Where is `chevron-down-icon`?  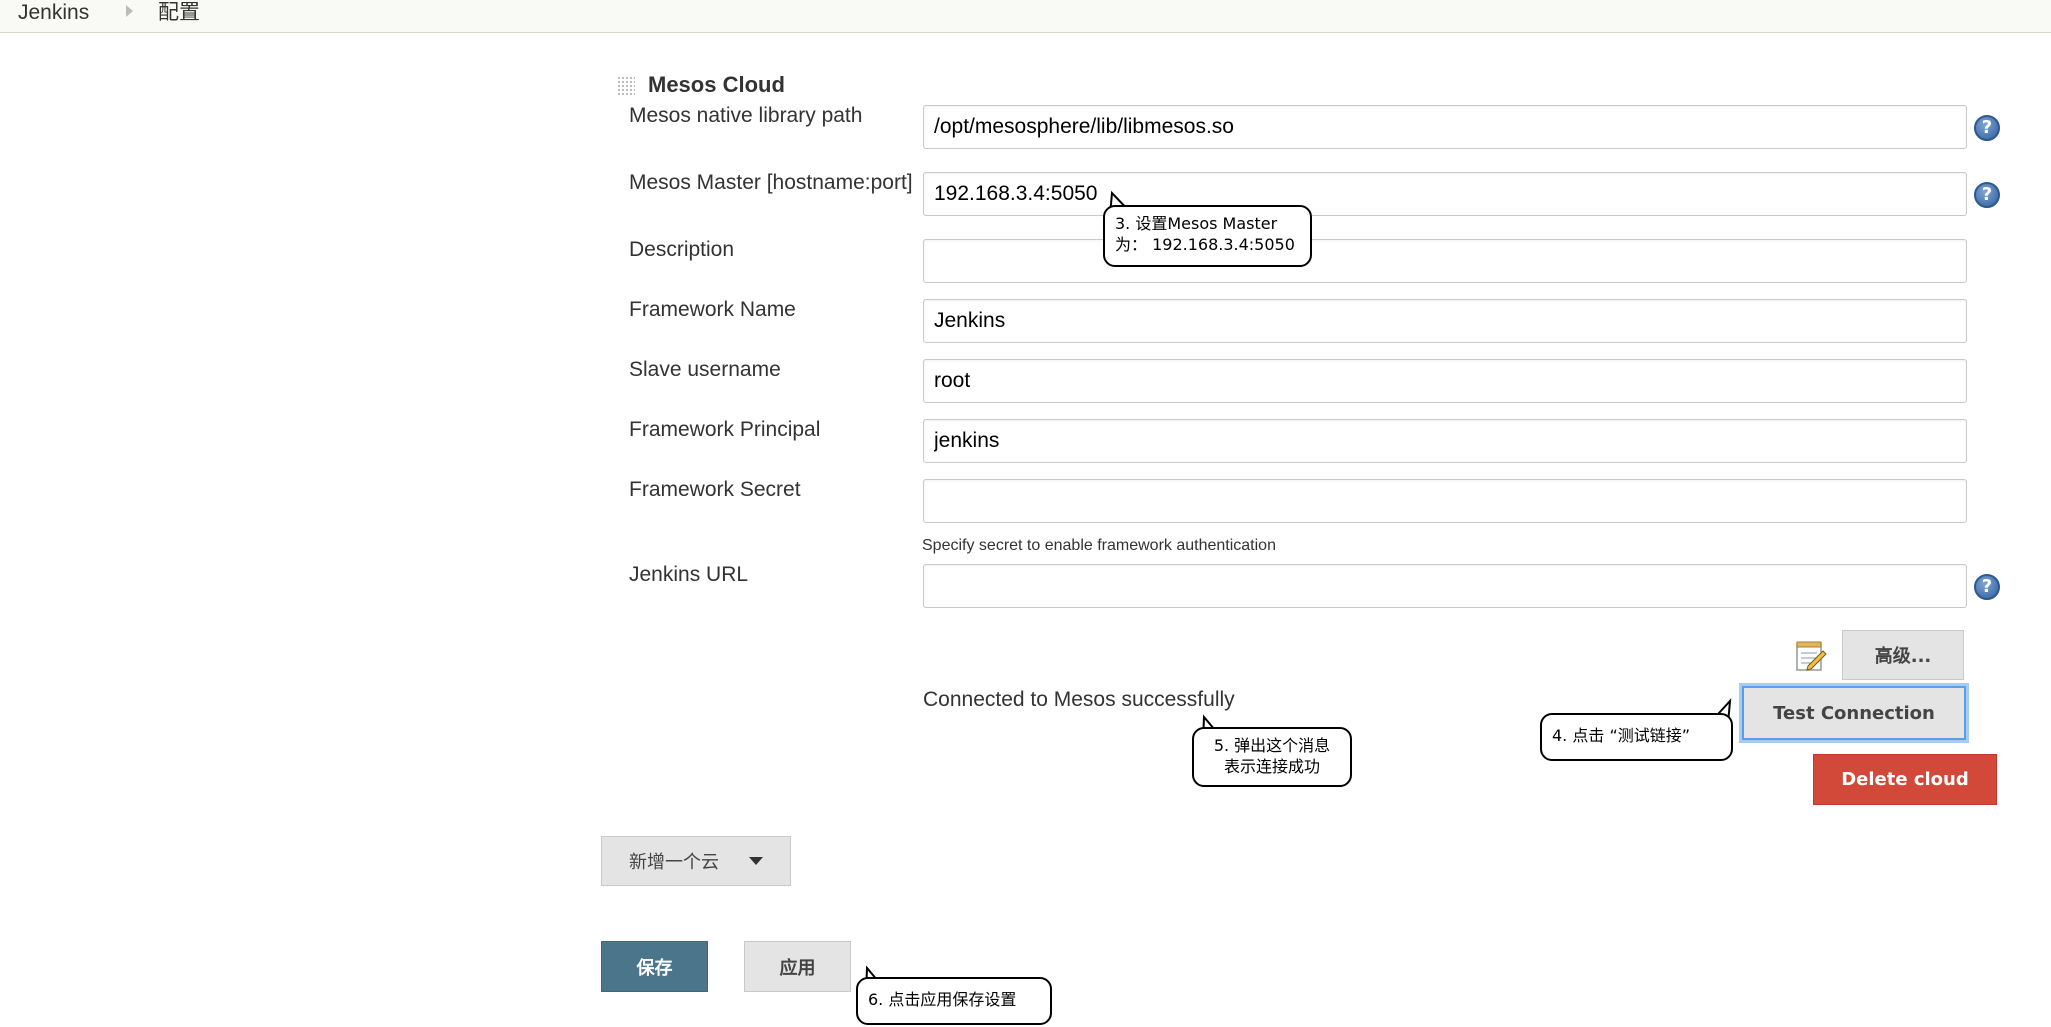 chevron-down-icon is located at coordinates (756, 861).